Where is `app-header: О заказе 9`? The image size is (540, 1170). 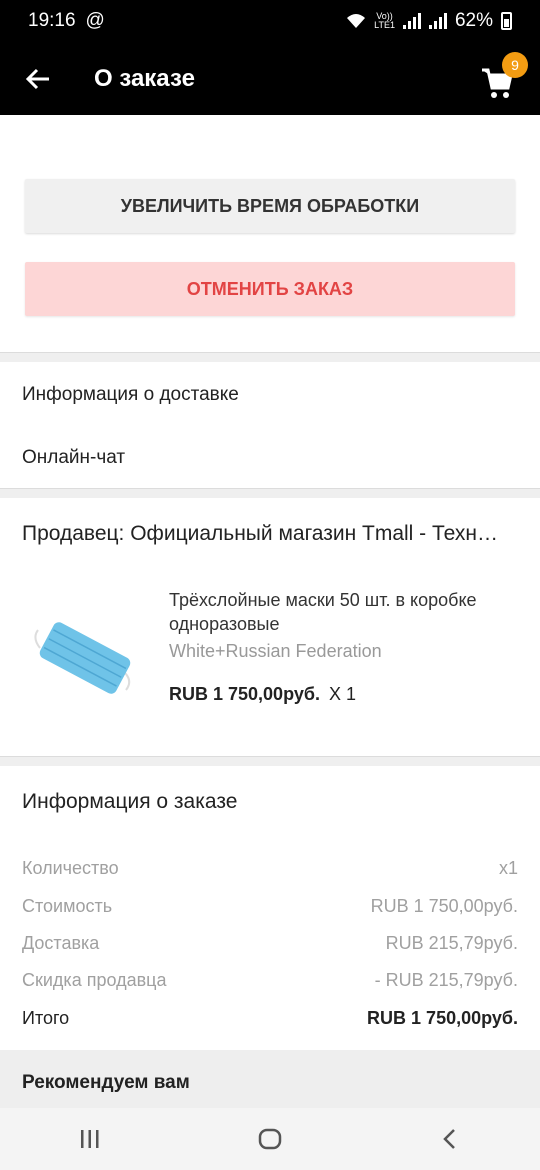
app-header: О заказе 9 is located at coordinates (270, 78).